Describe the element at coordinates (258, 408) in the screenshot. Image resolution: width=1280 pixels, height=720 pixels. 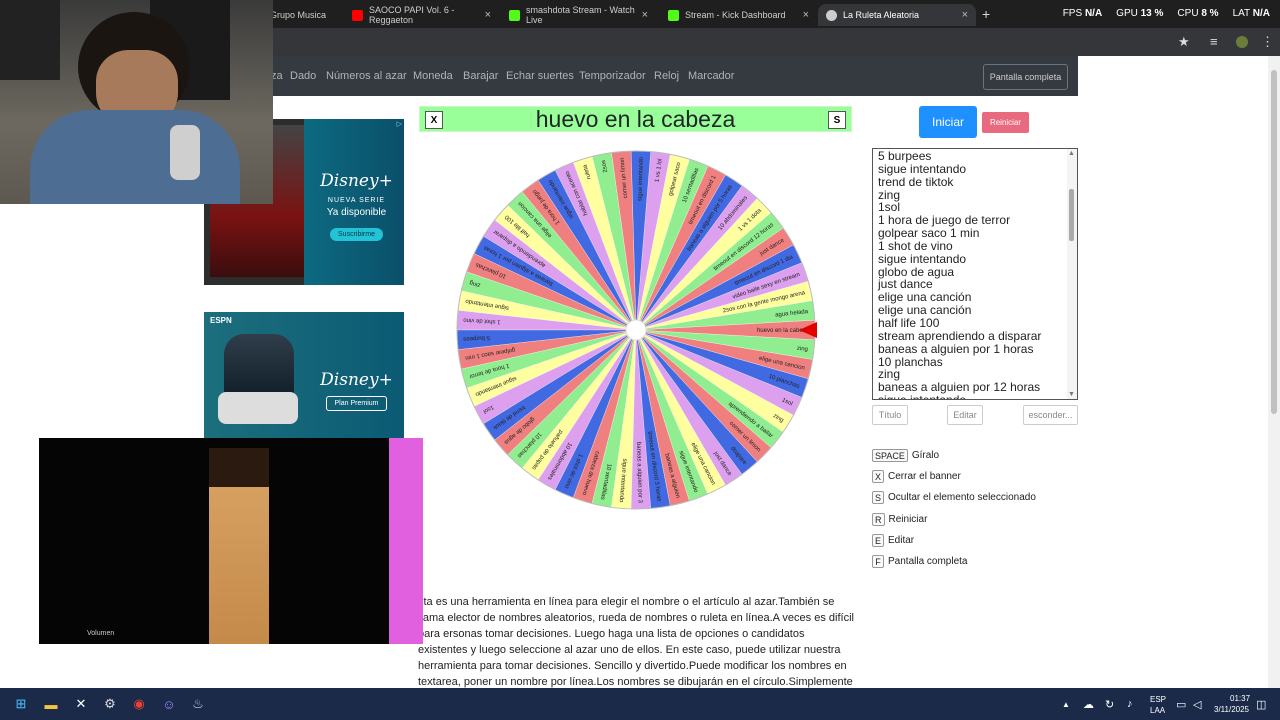
I see `ad-car-image` at that location.